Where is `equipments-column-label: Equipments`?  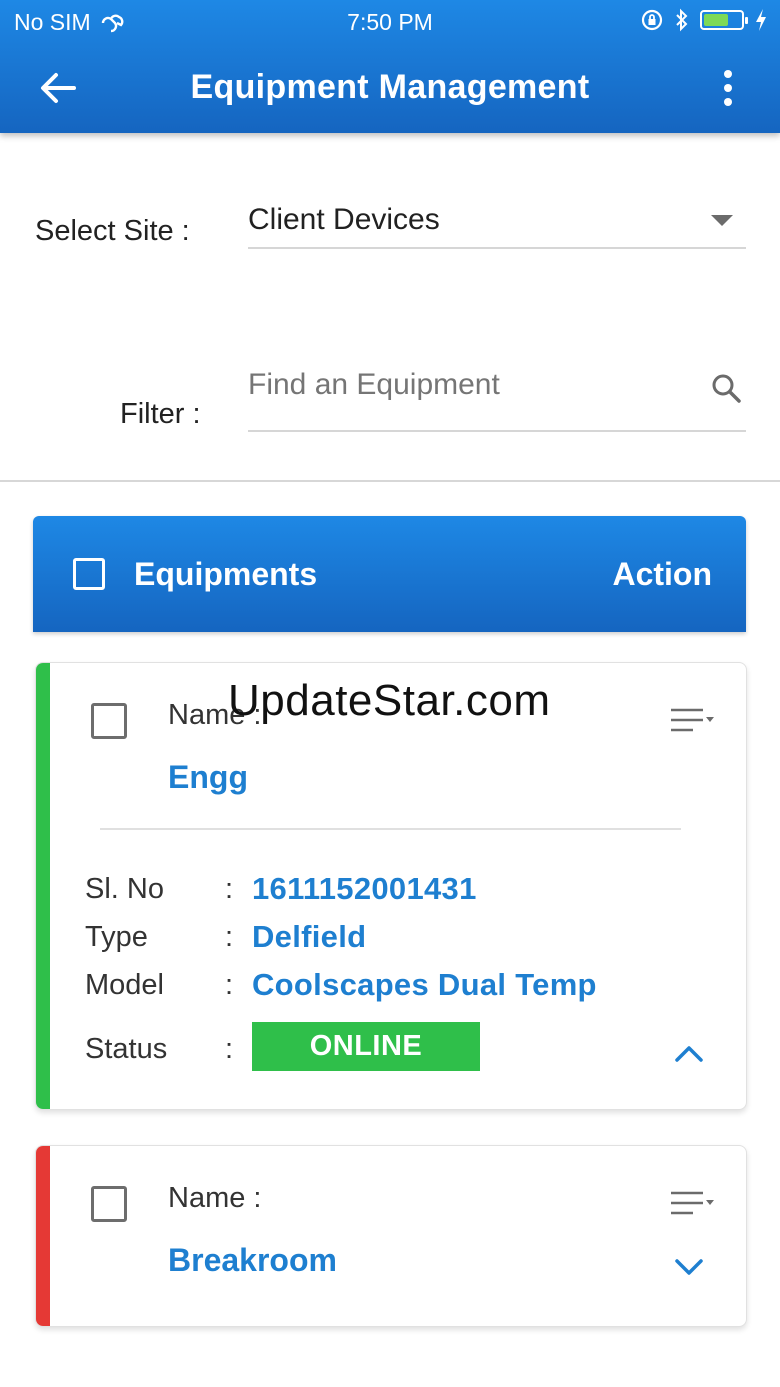
equipments-column-label: Equipments is located at coordinates (226, 574).